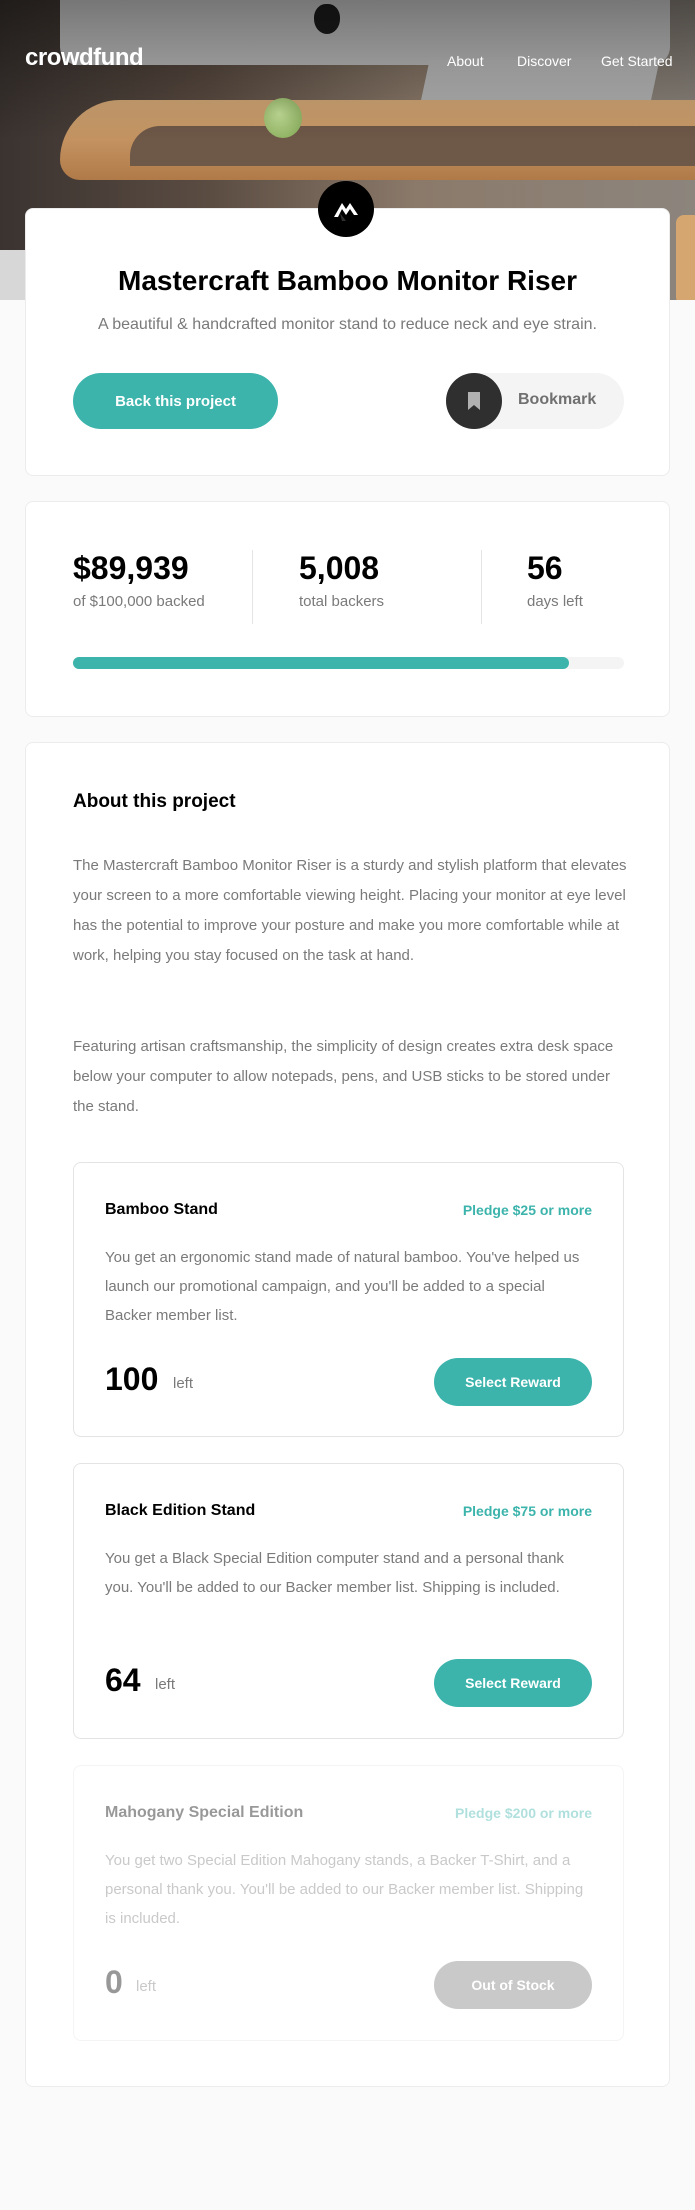 This screenshot has height=2210, width=695. I want to click on reward-count: 64, so click(123, 1680).